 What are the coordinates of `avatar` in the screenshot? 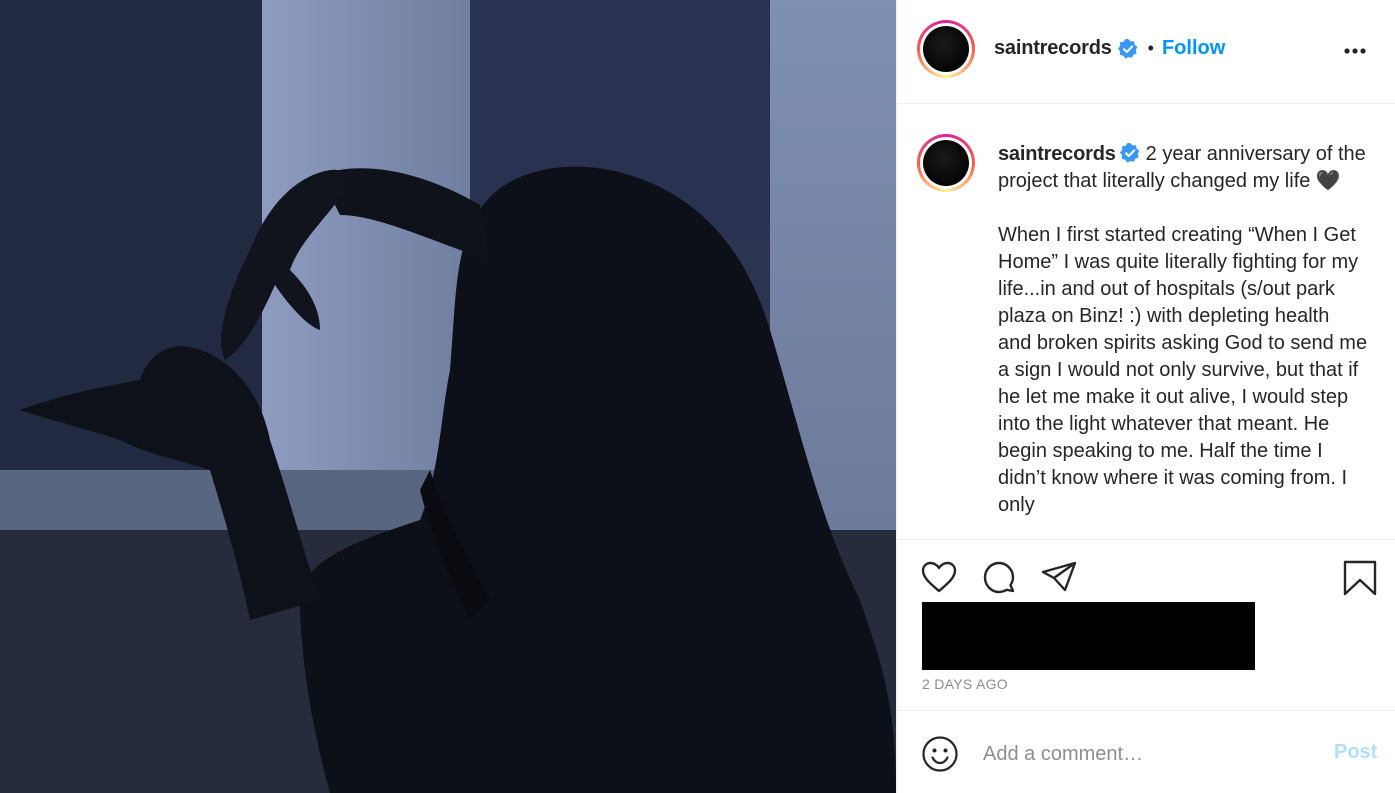 It's located at (946, 49).